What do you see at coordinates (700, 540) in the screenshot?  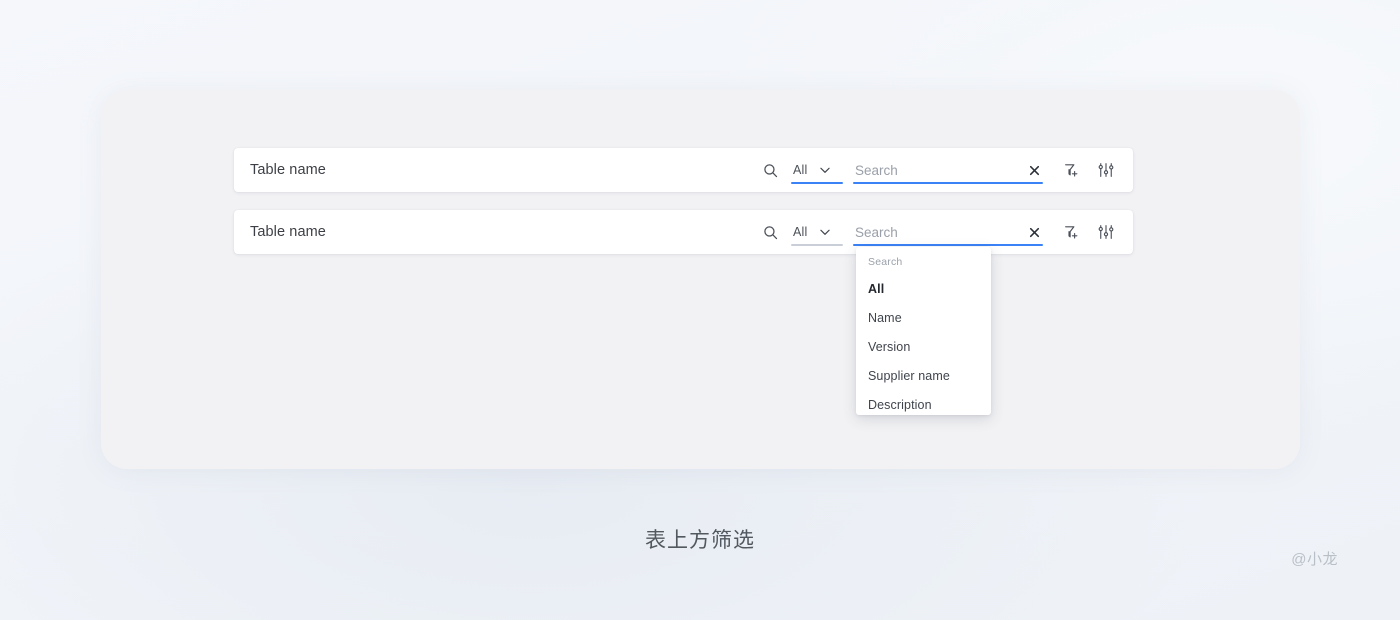 I see `figure-caption: 表上方筛选` at bounding box center [700, 540].